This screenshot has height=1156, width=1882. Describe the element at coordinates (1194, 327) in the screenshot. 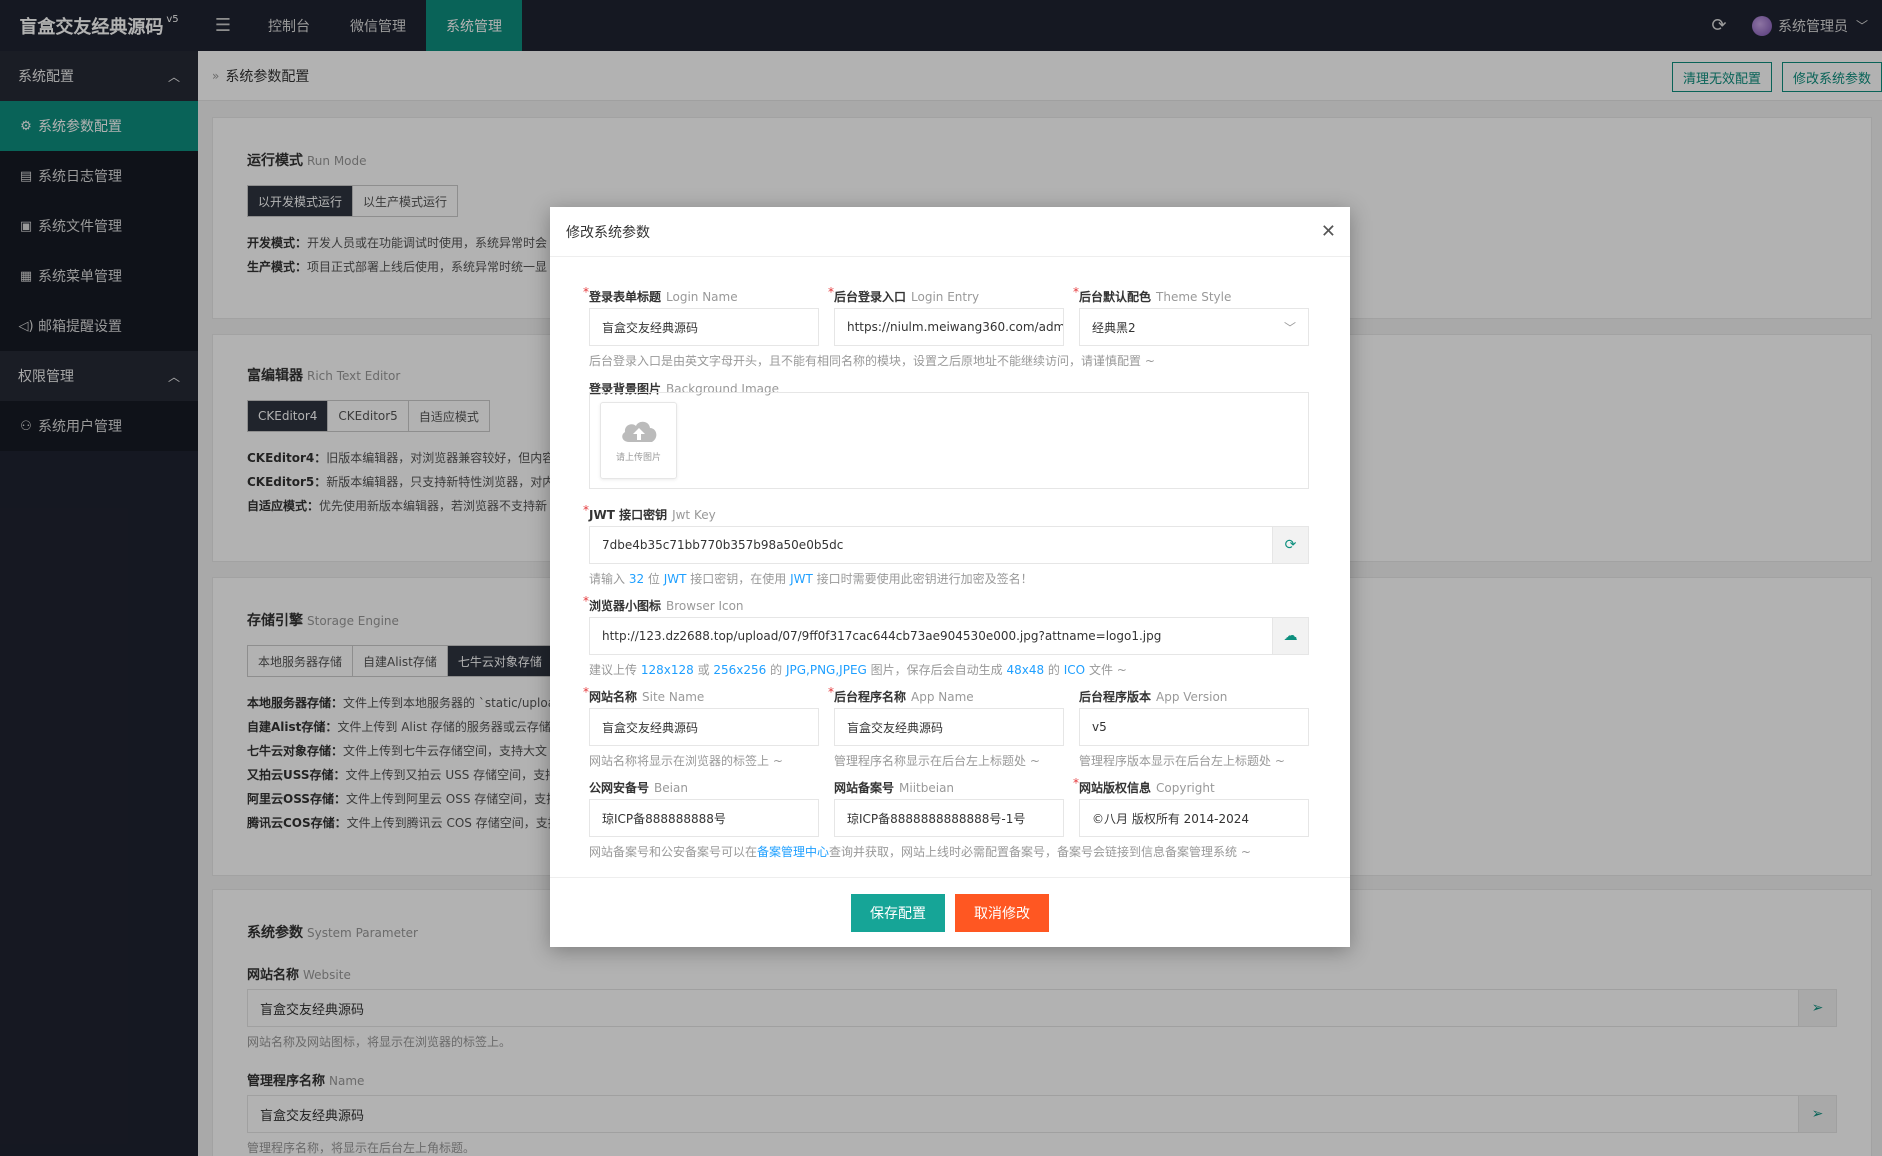

I see `theme-style-select: 经典黑2 ﹀` at that location.